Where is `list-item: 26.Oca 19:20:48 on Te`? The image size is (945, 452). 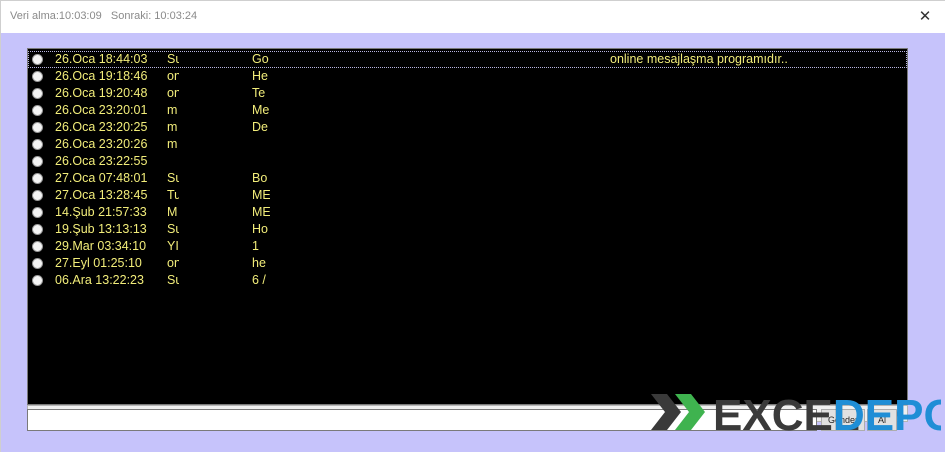 list-item: 26.Oca 19:20:48 on Te is located at coordinates (467, 93).